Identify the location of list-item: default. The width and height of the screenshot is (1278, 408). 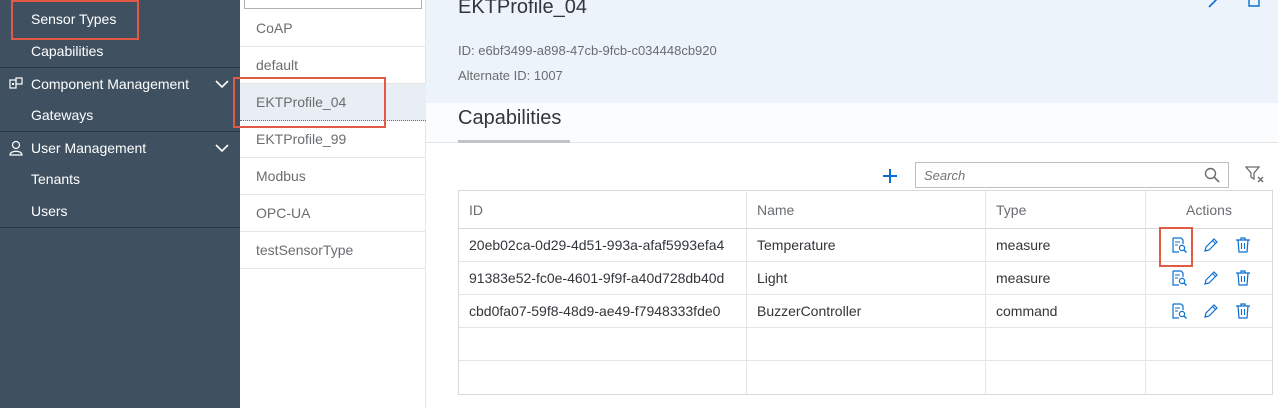
(333, 65).